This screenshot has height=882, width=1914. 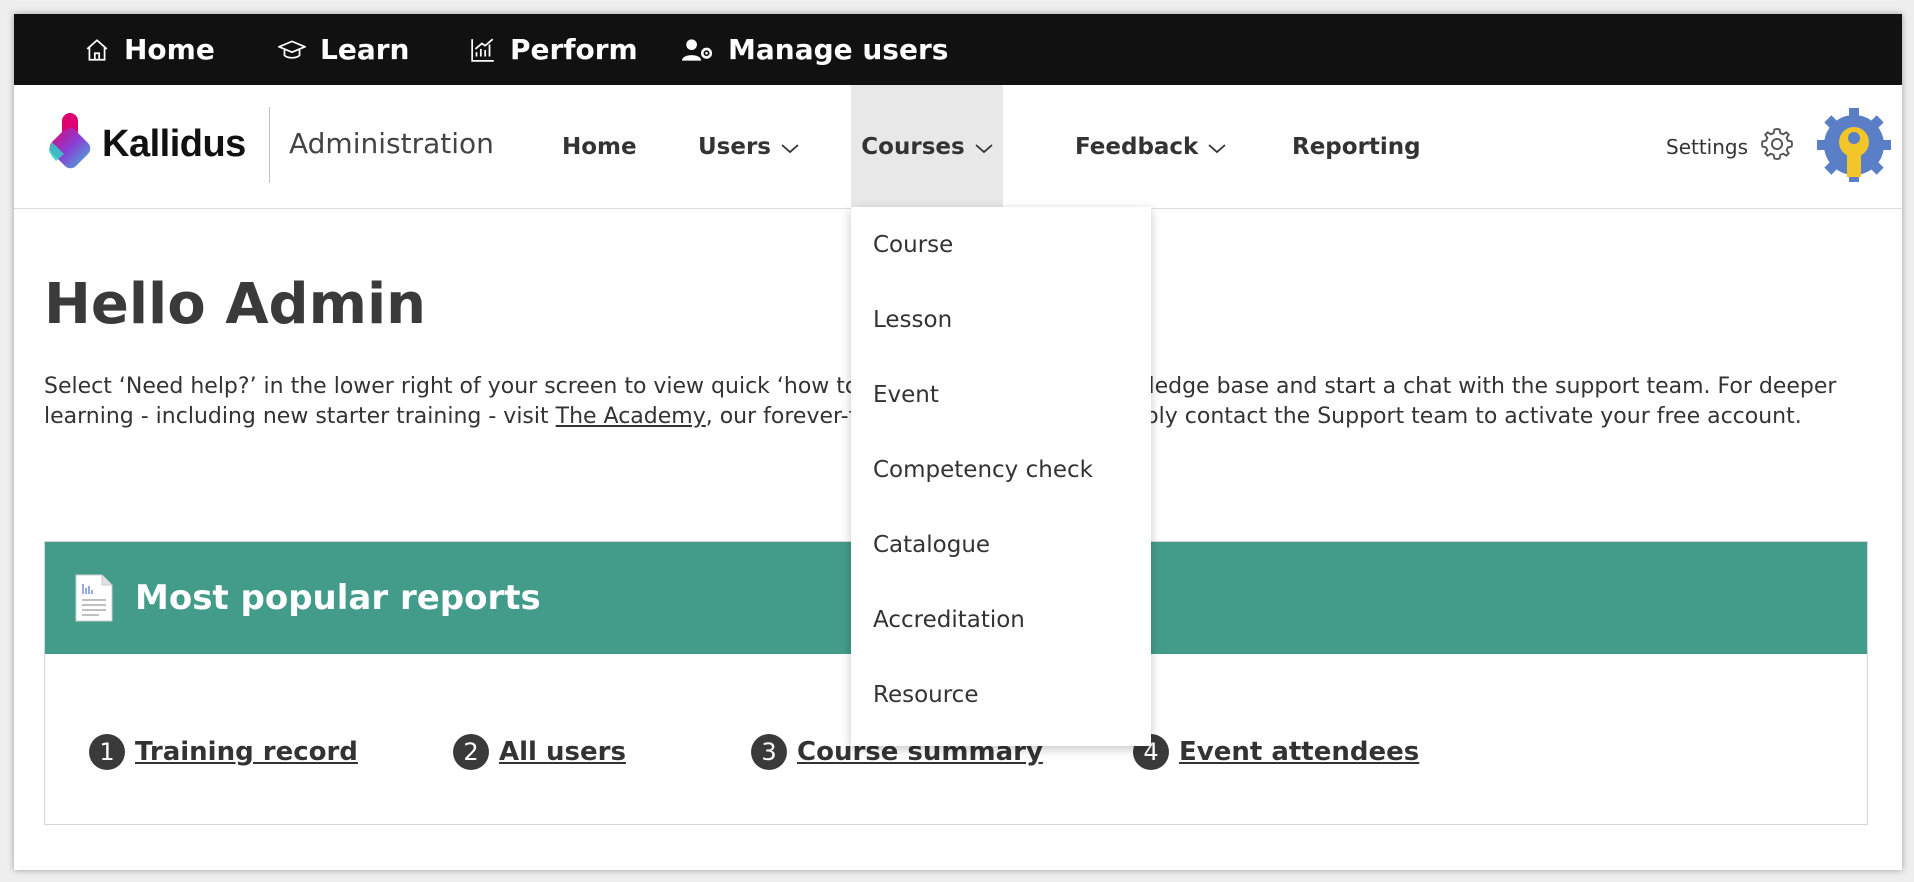 I want to click on report-link-label: All users, so click(x=562, y=752).